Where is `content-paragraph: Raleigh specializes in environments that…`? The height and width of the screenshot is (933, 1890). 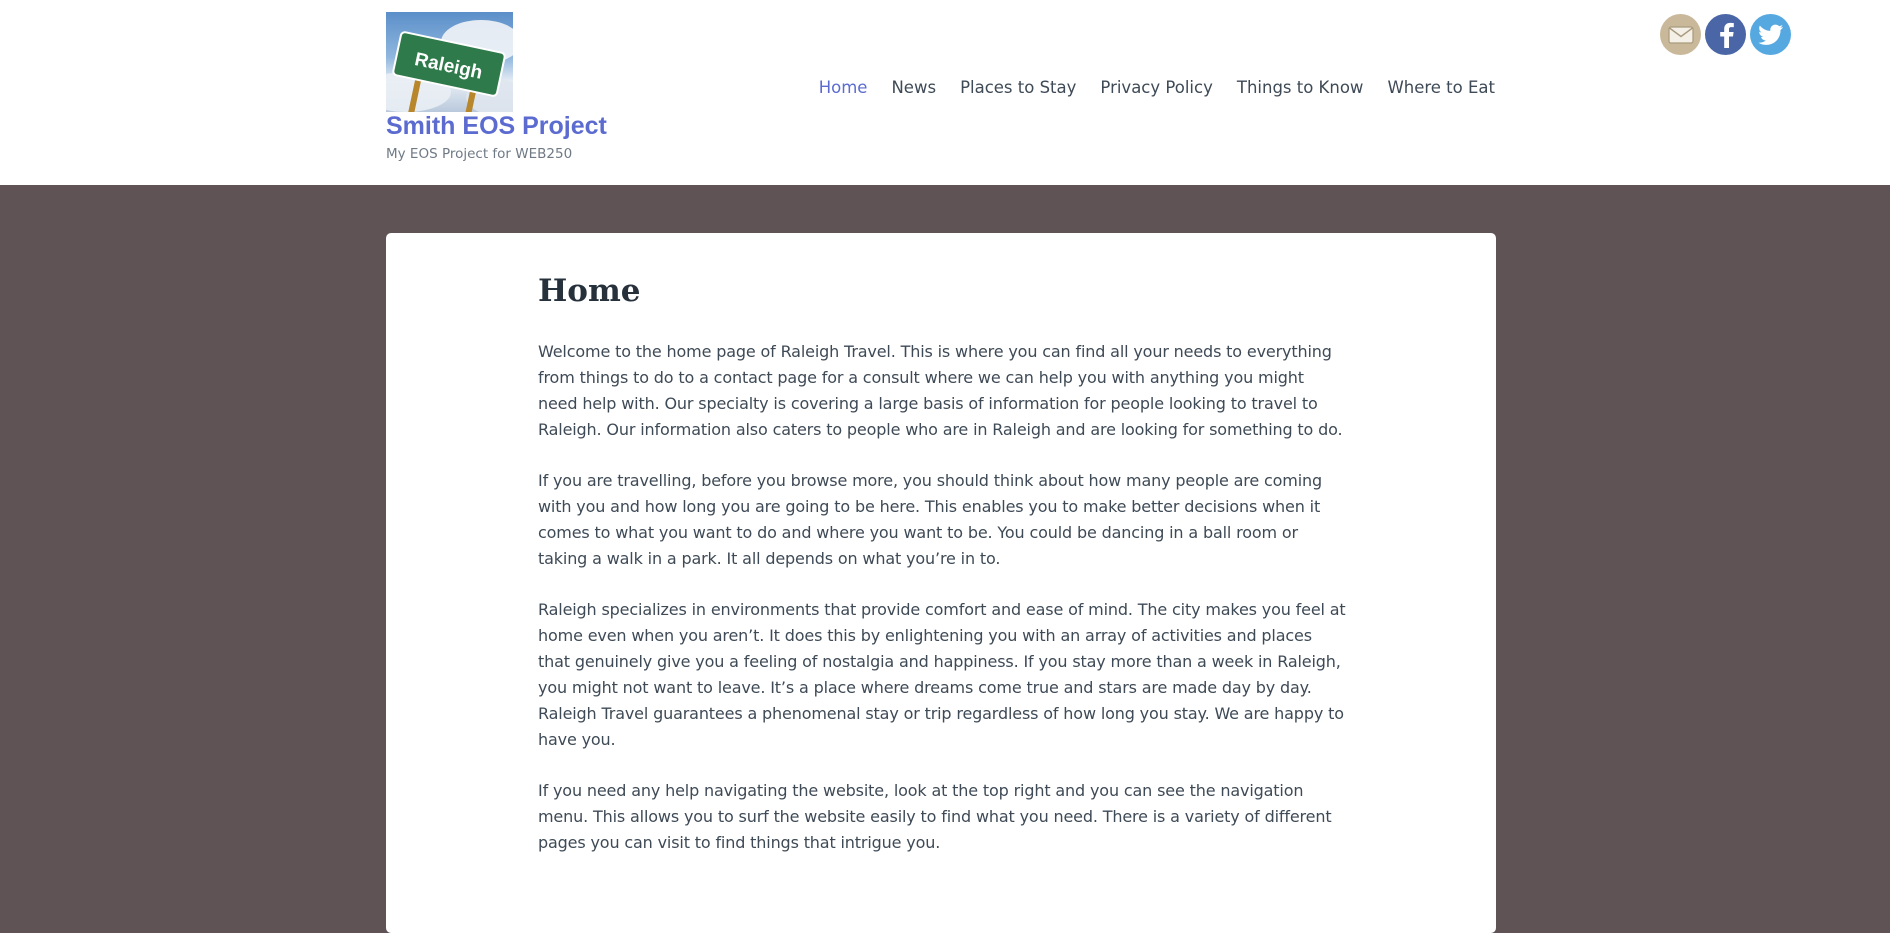 content-paragraph: Raleigh specializes in environments that… is located at coordinates (942, 674).